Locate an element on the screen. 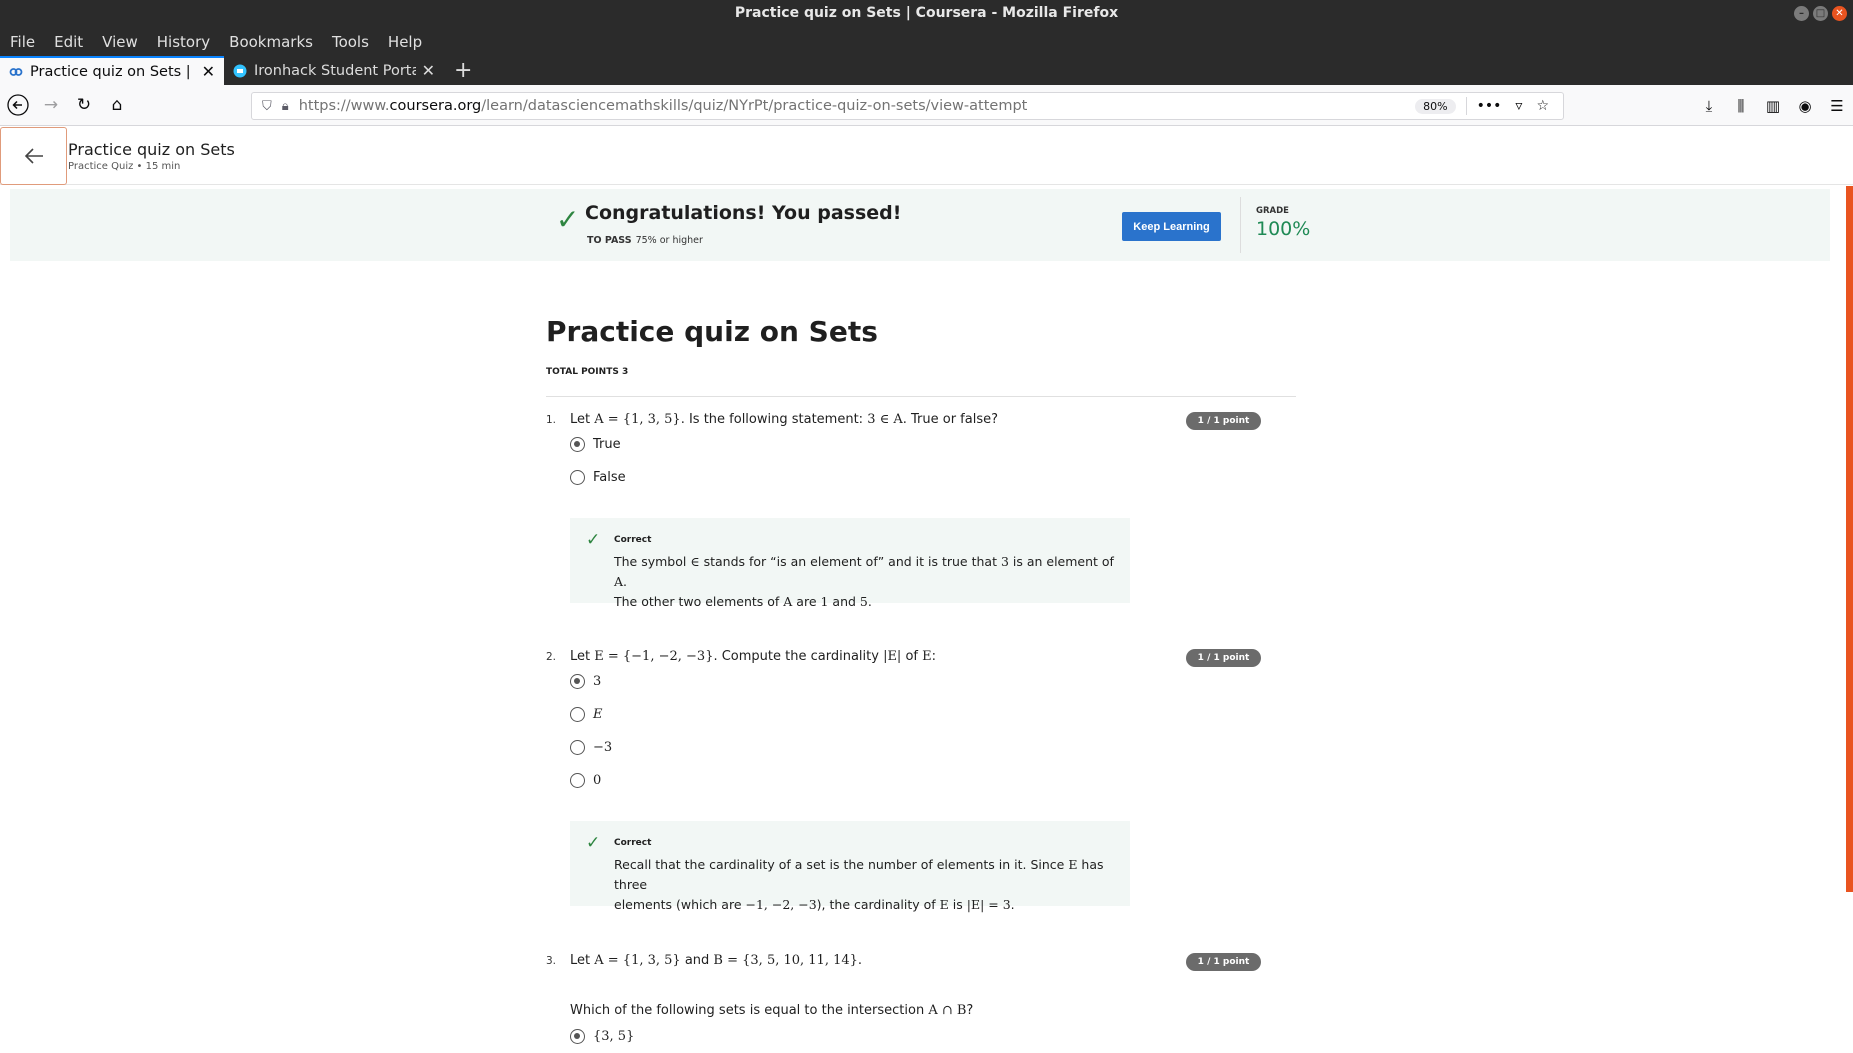 The image size is (1853, 1053). arrow-left-icon is located at coordinates (33, 155).